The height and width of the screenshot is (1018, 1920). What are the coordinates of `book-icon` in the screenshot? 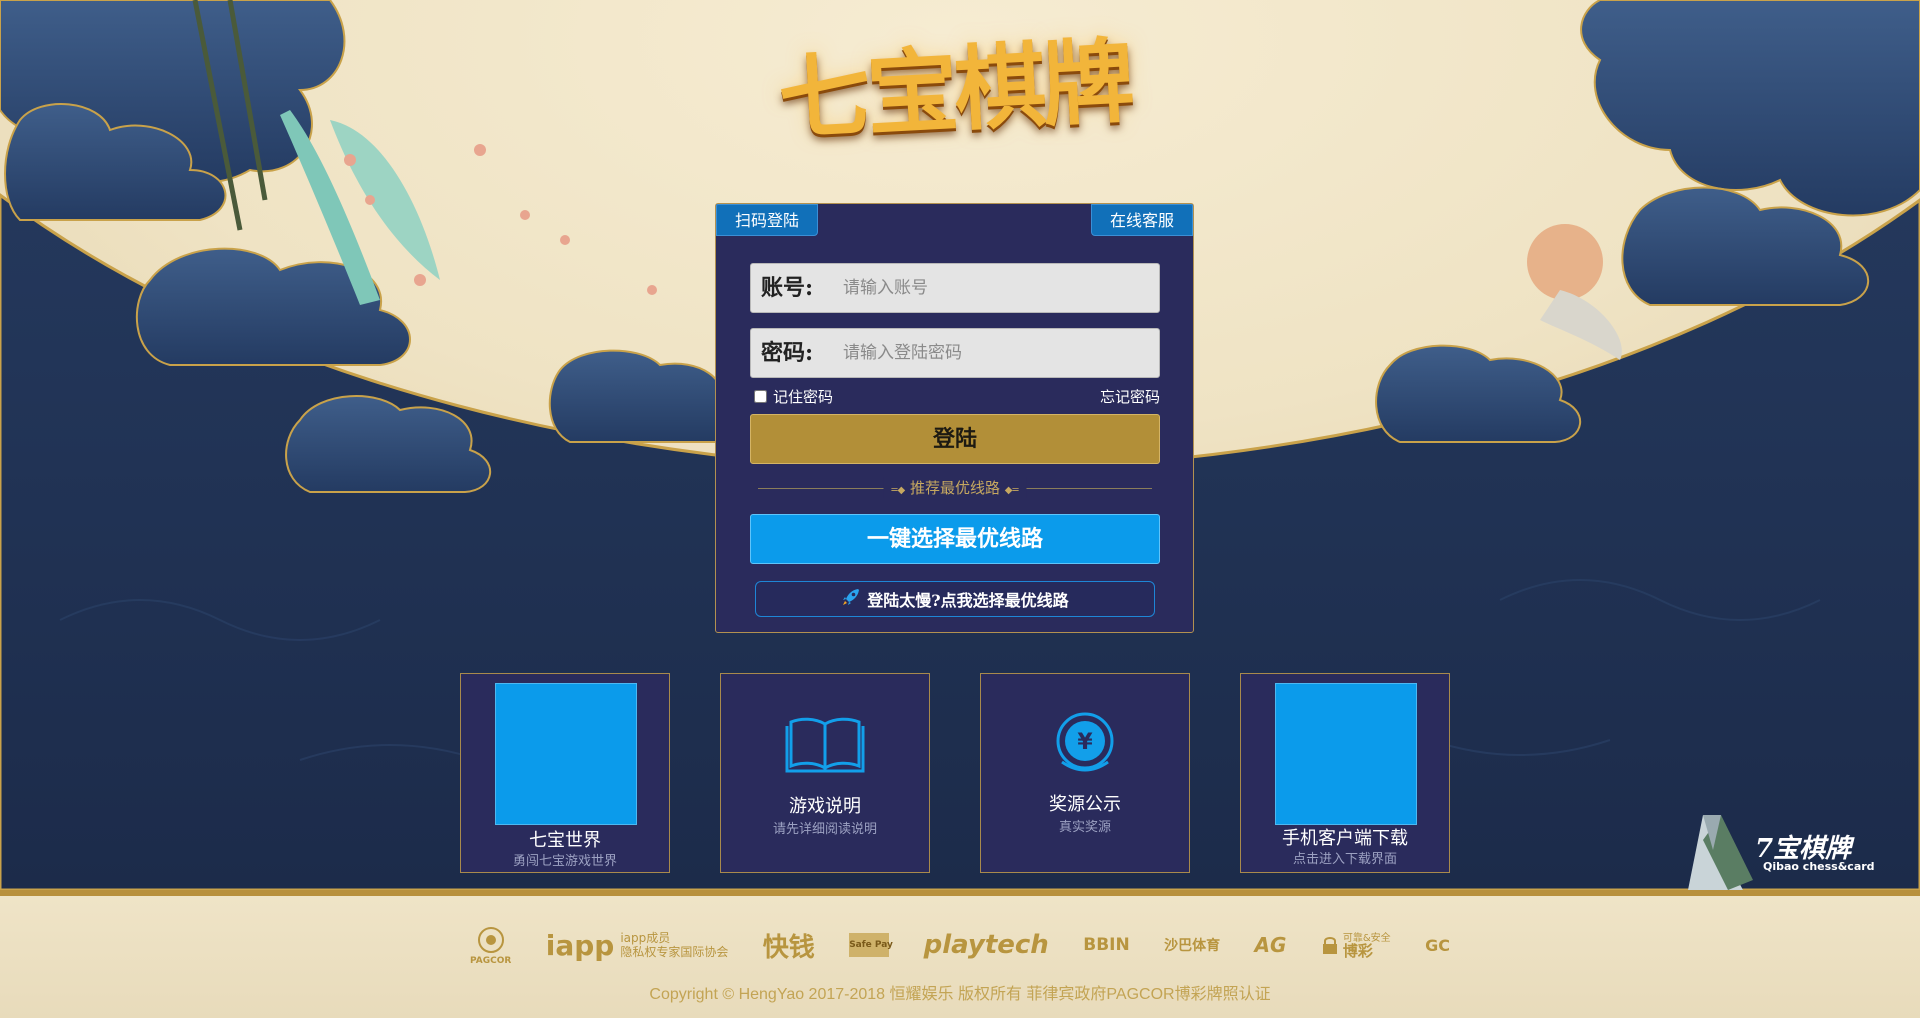 It's located at (825, 746).